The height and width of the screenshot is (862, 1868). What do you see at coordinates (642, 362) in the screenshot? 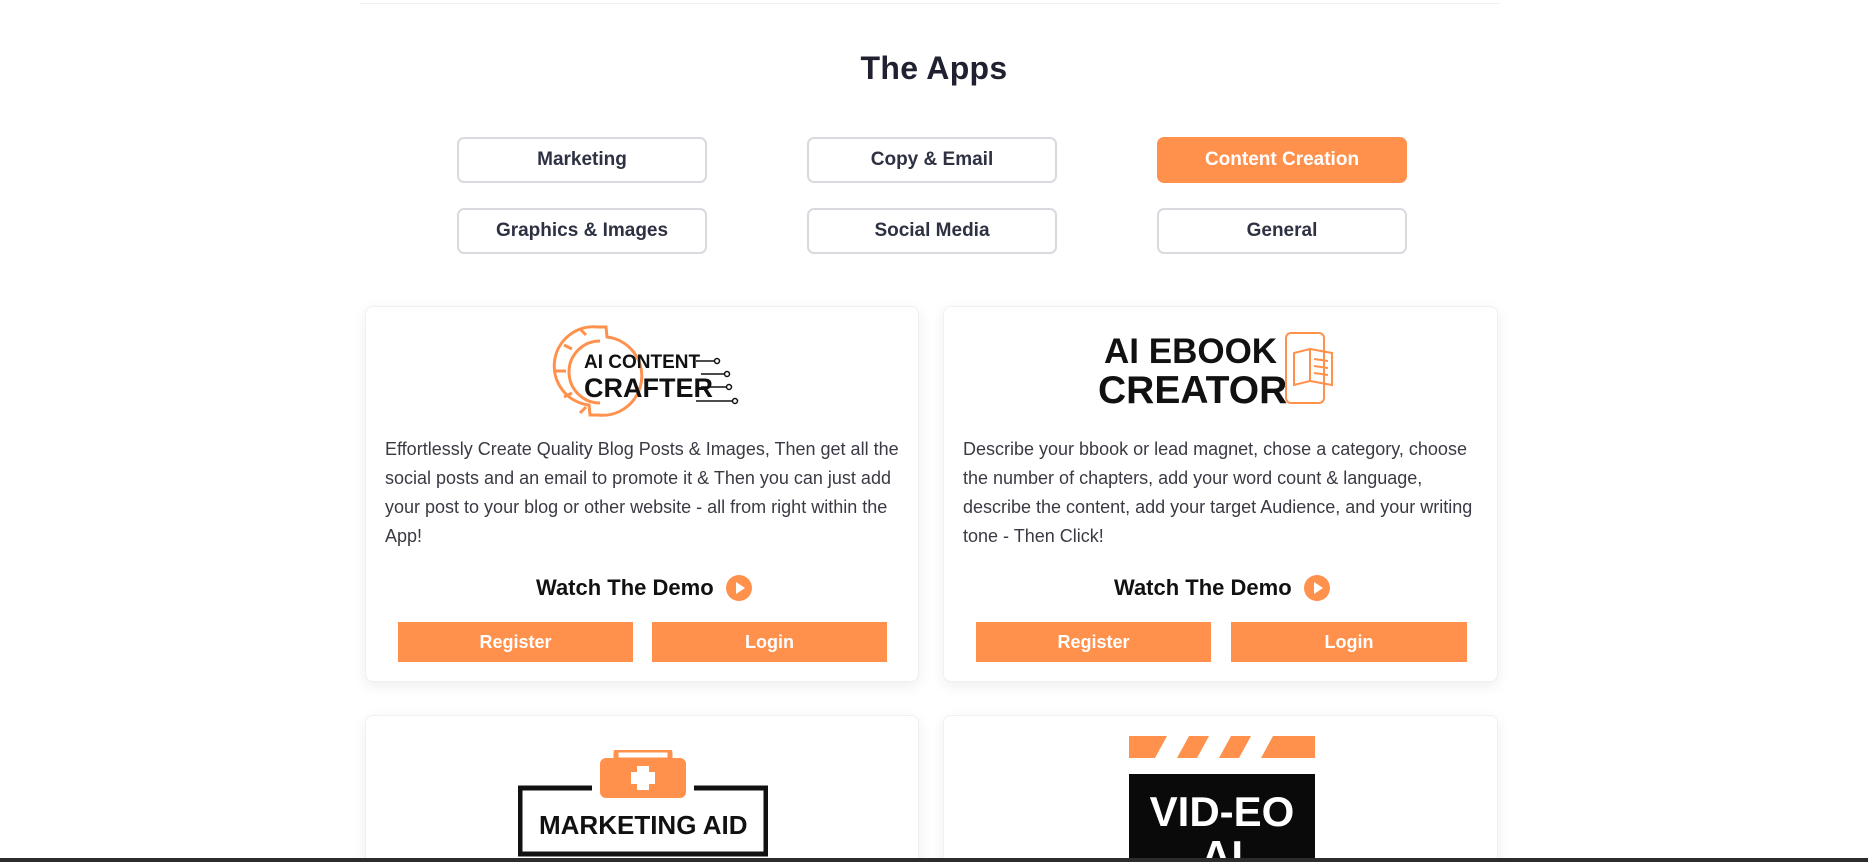
I see `logo-line-1: AI CONTENT` at bounding box center [642, 362].